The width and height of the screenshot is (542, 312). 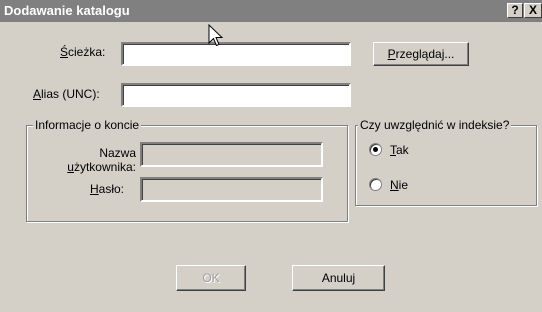 I want to click on arrow-cursor-icon, so click(x=216, y=35).